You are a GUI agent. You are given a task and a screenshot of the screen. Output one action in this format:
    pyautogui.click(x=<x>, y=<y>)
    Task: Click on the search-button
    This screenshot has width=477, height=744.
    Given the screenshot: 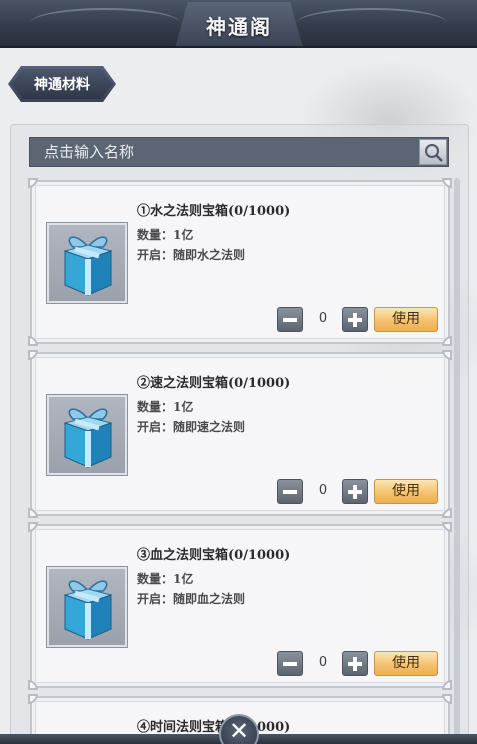 What is the action you would take?
    pyautogui.click(x=433, y=152)
    